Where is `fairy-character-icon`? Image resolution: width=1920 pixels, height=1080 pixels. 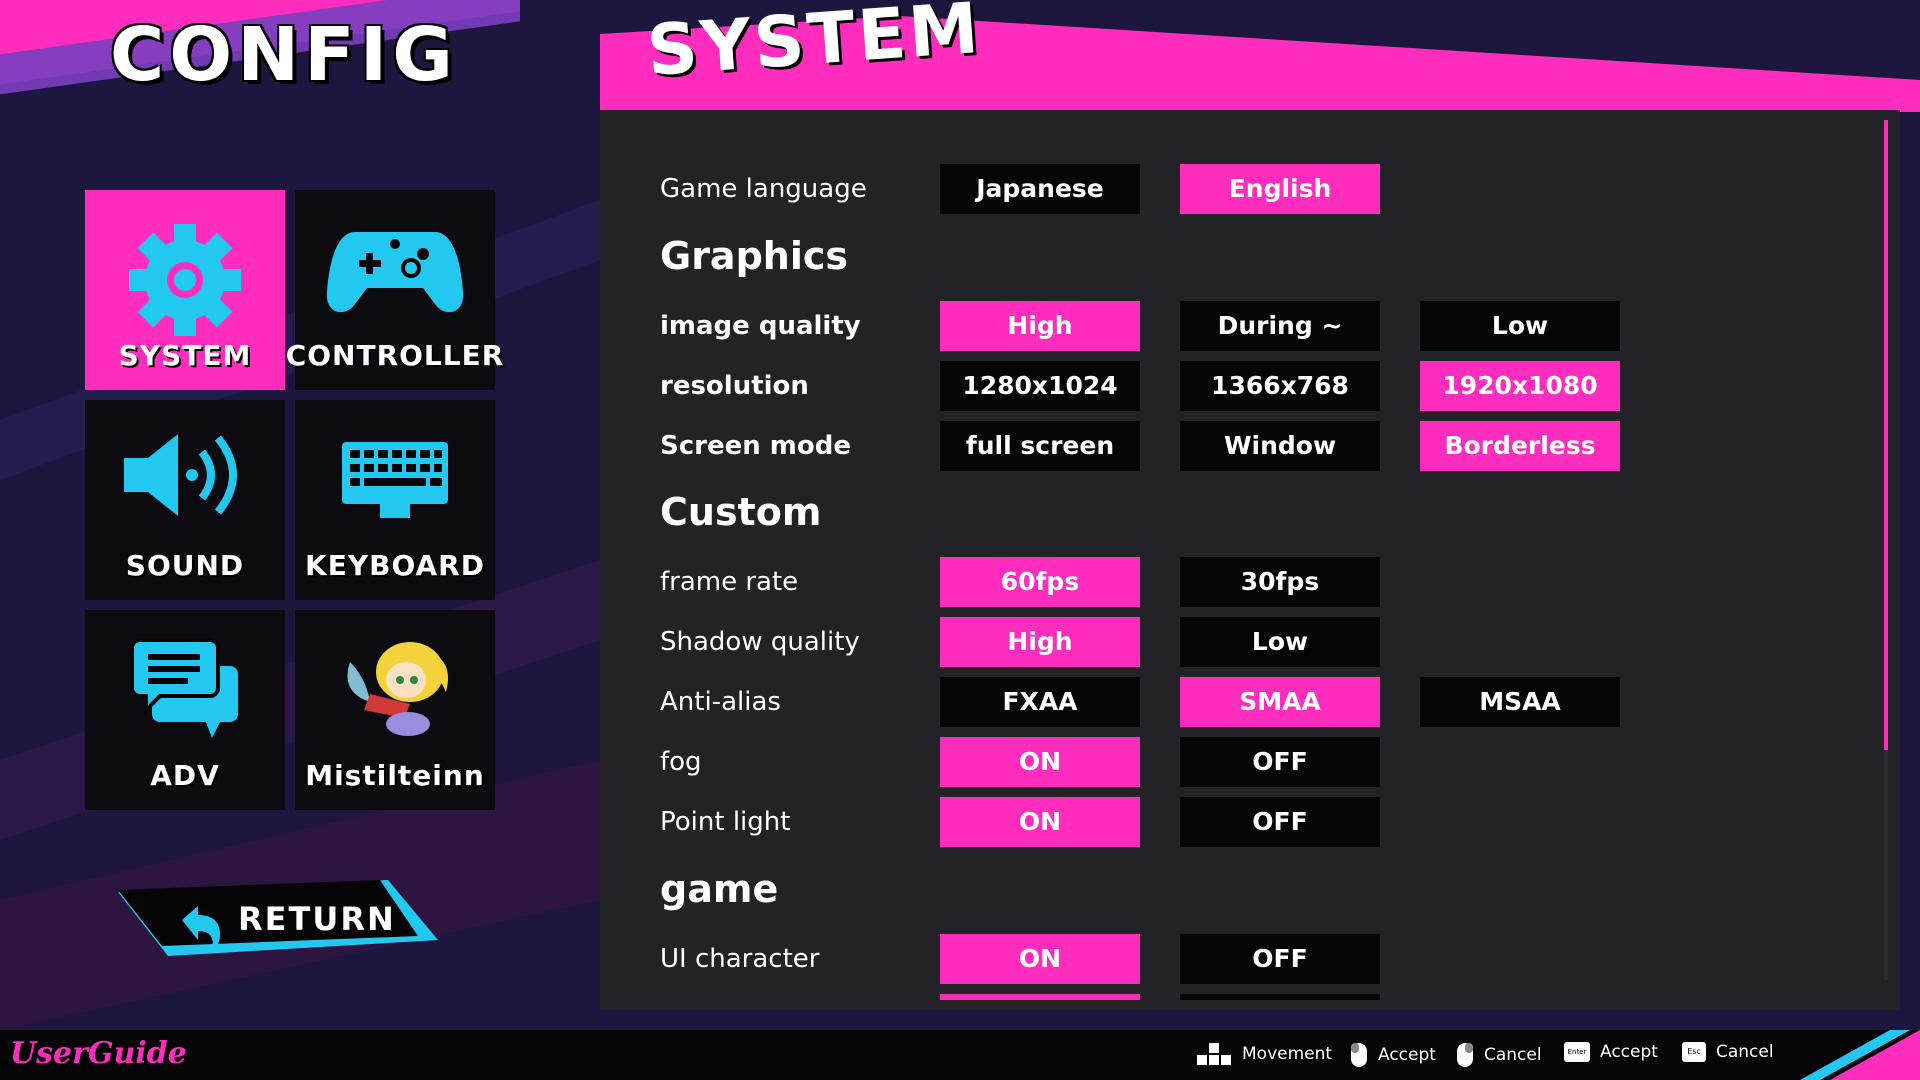
fairy-character-icon is located at coordinates (395, 691).